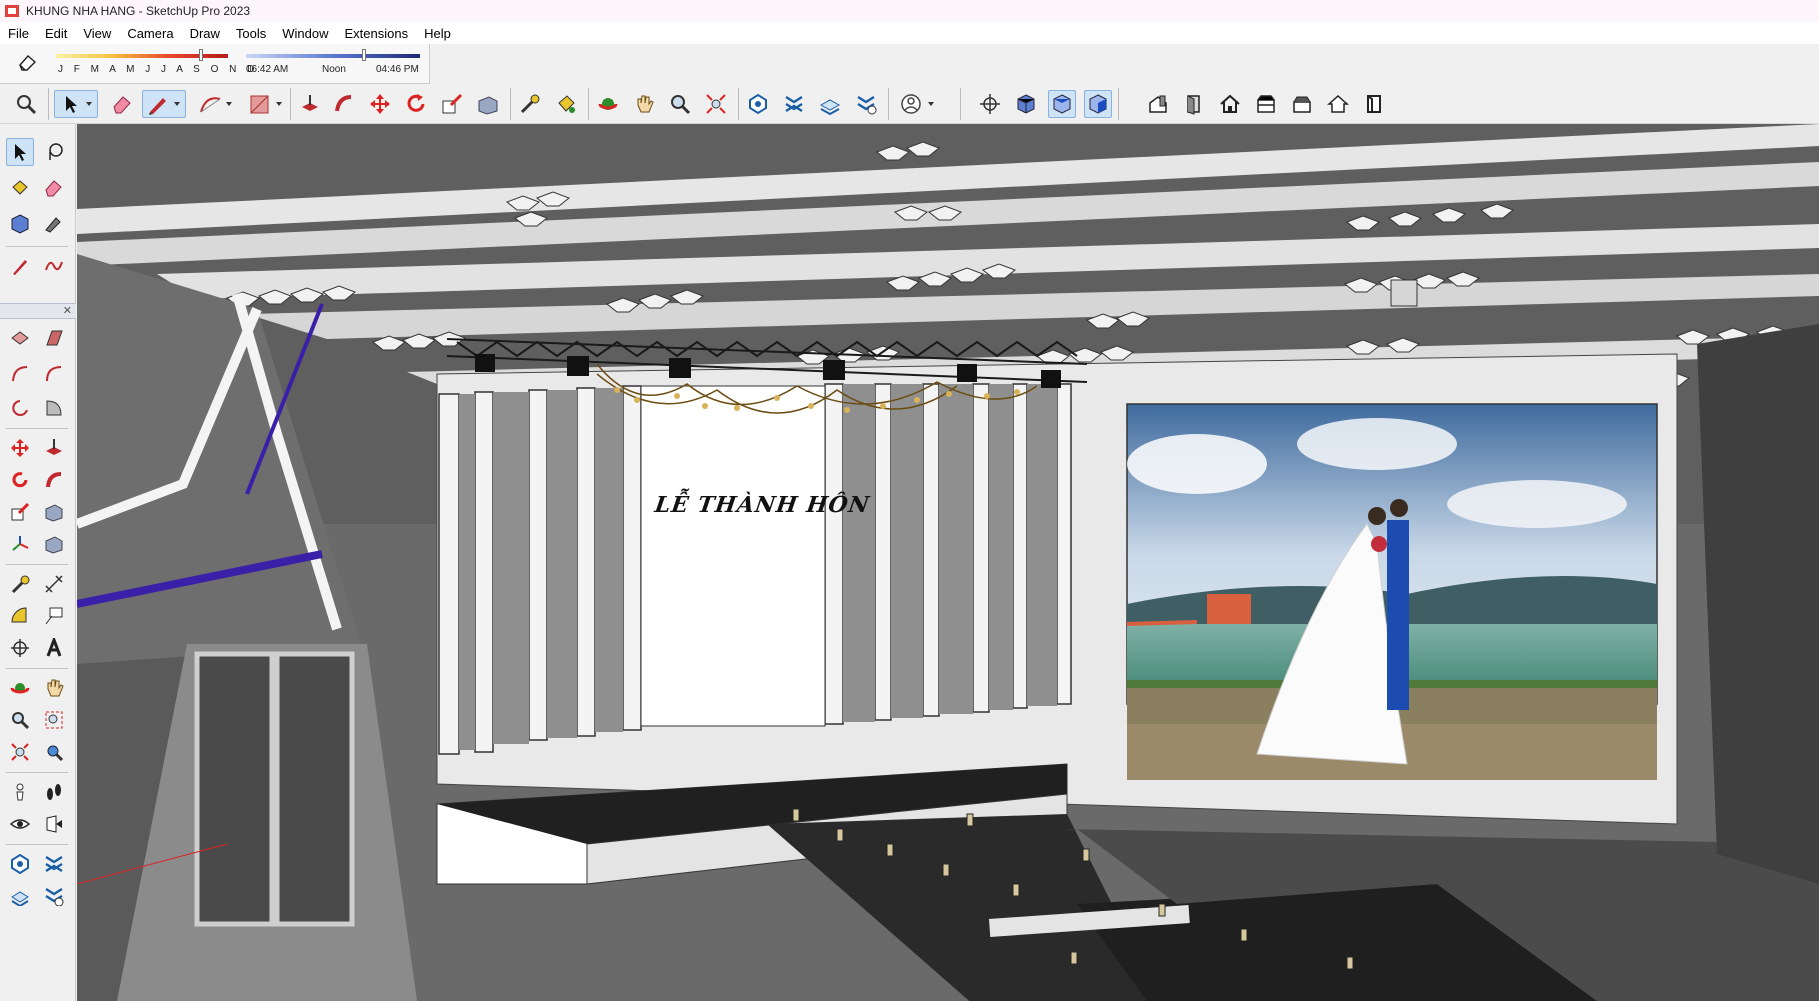  Describe the element at coordinates (54, 688) in the screenshot. I see `pan-tool-icon` at that location.